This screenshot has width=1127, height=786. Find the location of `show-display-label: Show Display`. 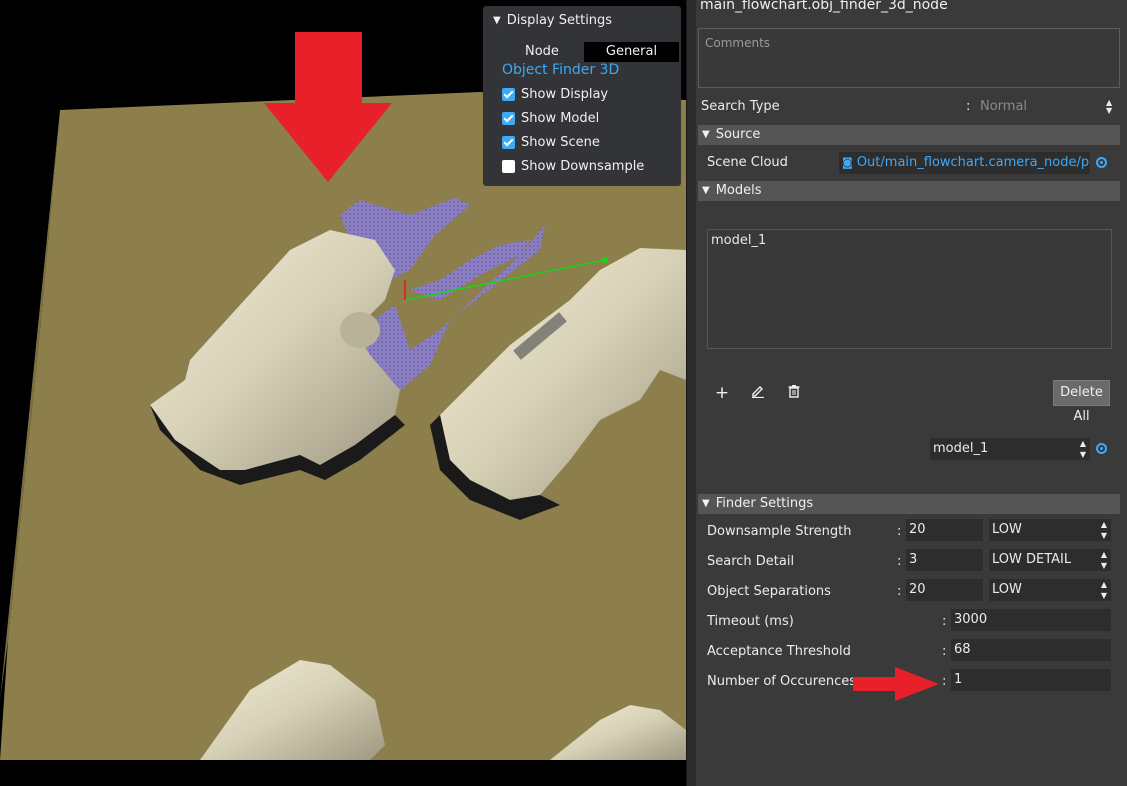

show-display-label: Show Display is located at coordinates (565, 94).